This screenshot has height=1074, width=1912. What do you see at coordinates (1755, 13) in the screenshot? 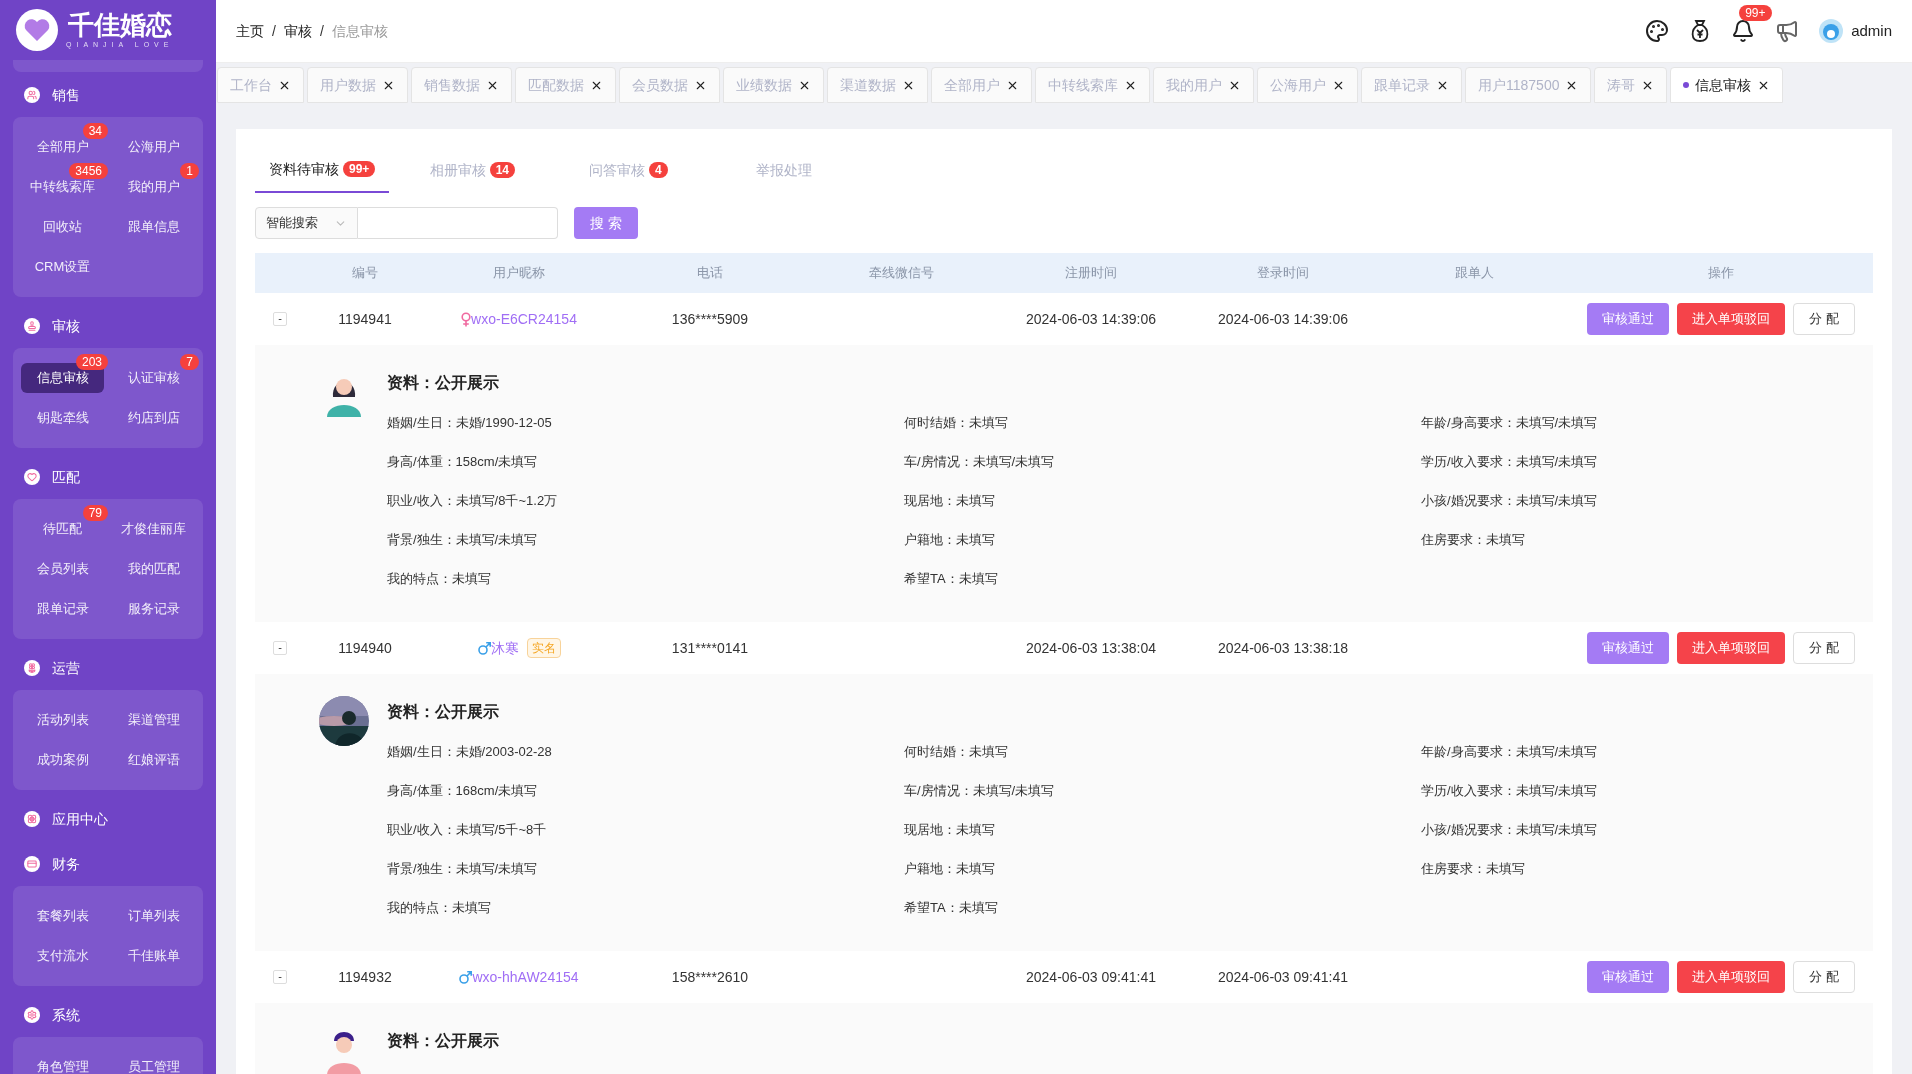
I see `count-badge: 99+` at bounding box center [1755, 13].